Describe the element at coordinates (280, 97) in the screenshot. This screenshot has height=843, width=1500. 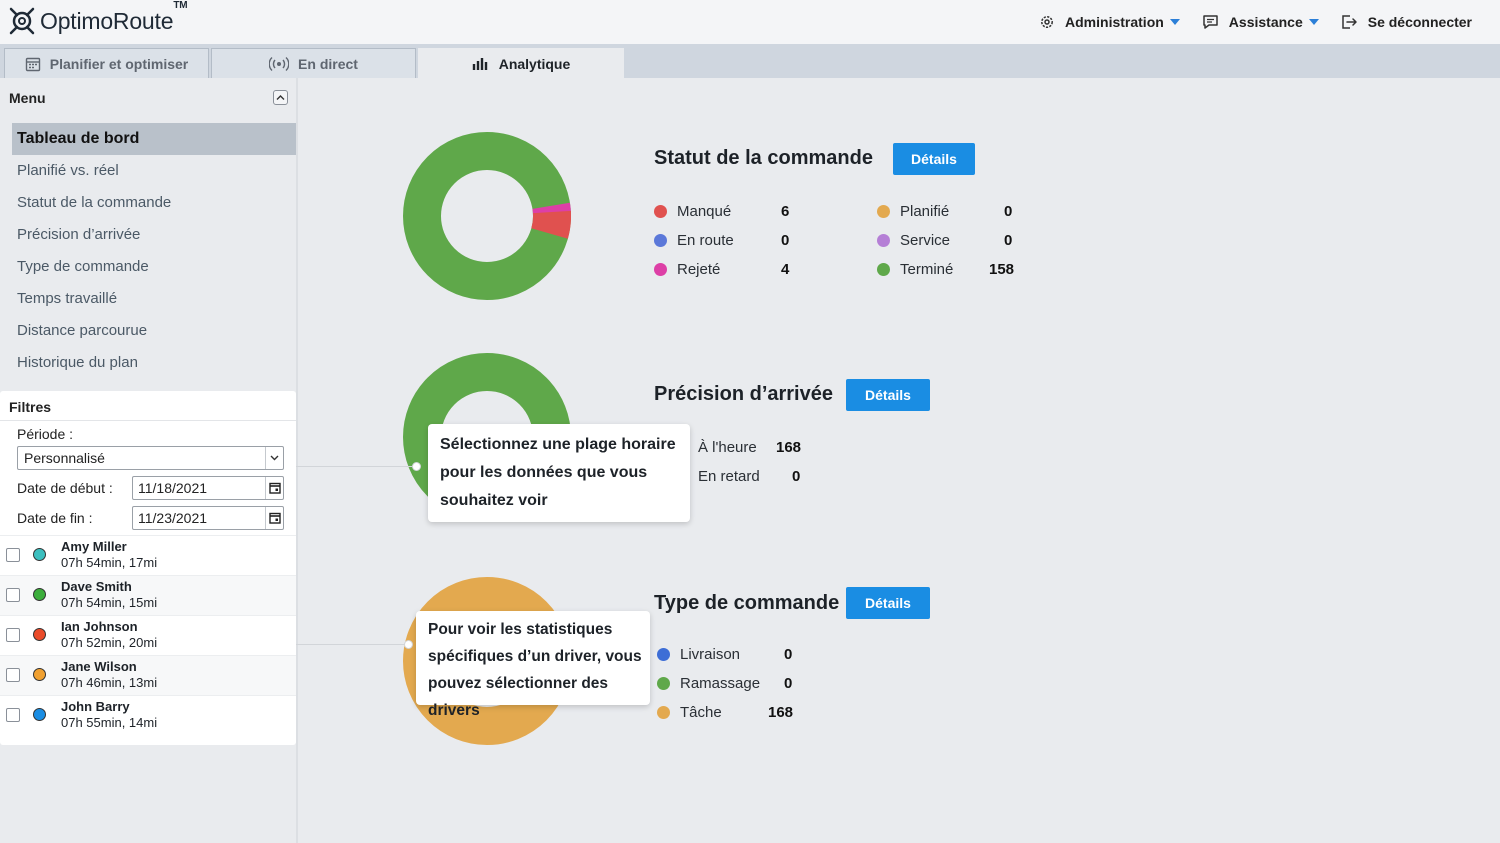
I see `collapse-menu-button` at that location.